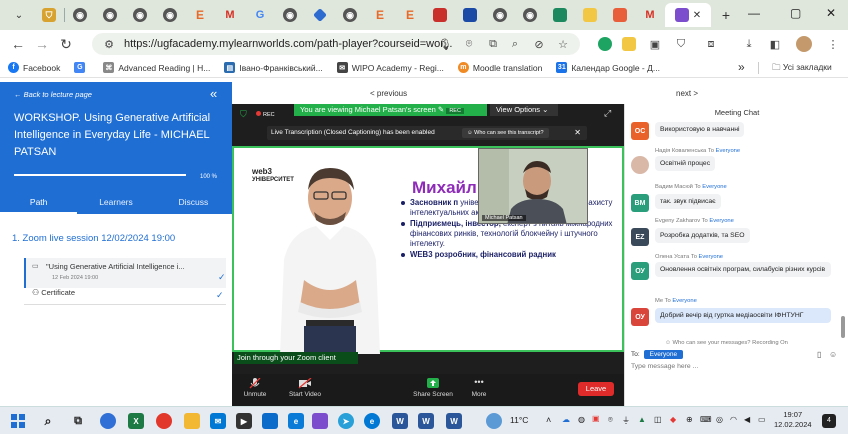 This screenshot has width=848, height=434. I want to click on next-button: next >, so click(687, 93).